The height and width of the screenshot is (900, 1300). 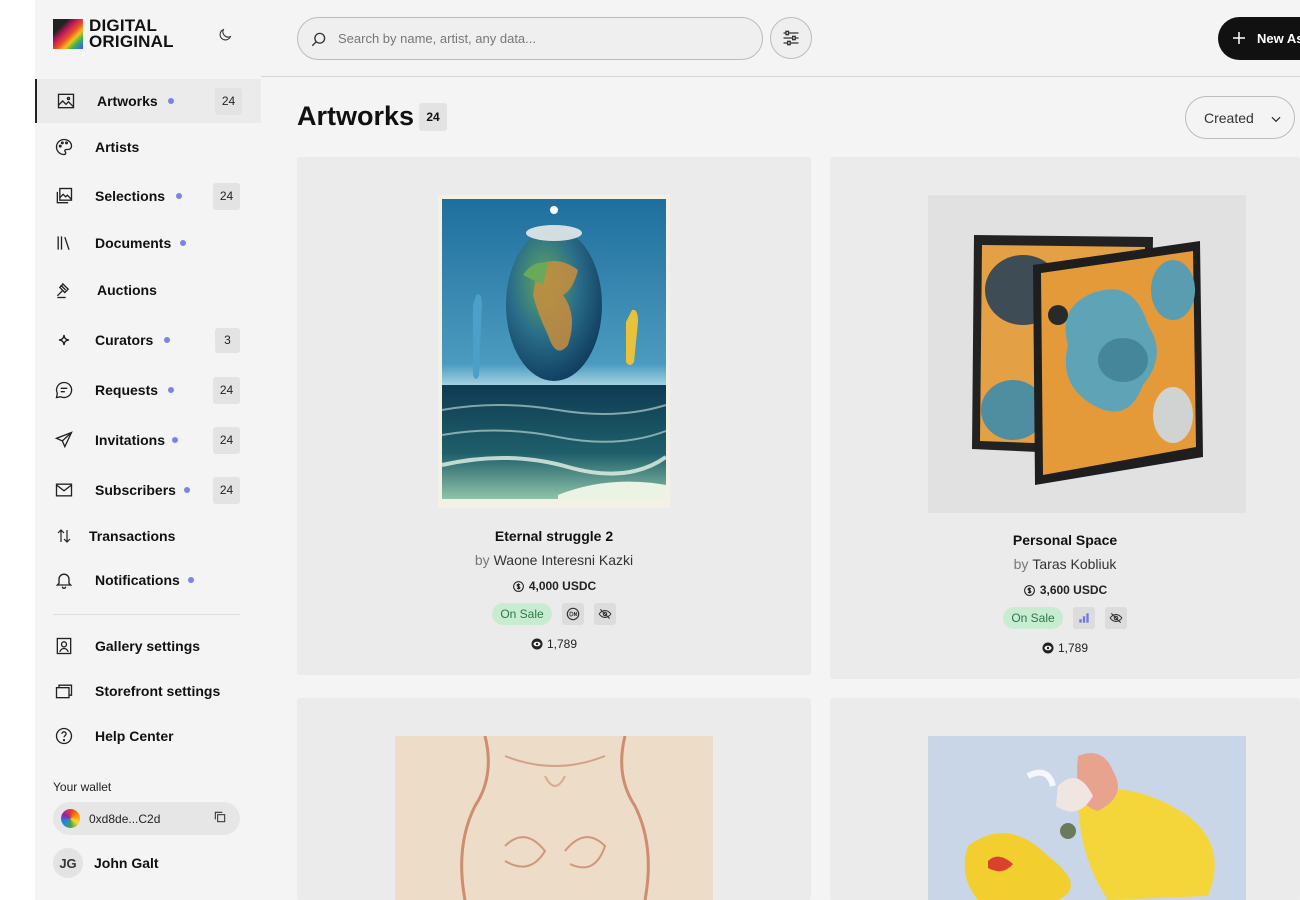 I want to click on artwork-artist: by Taras Kobliuk, so click(x=1065, y=564).